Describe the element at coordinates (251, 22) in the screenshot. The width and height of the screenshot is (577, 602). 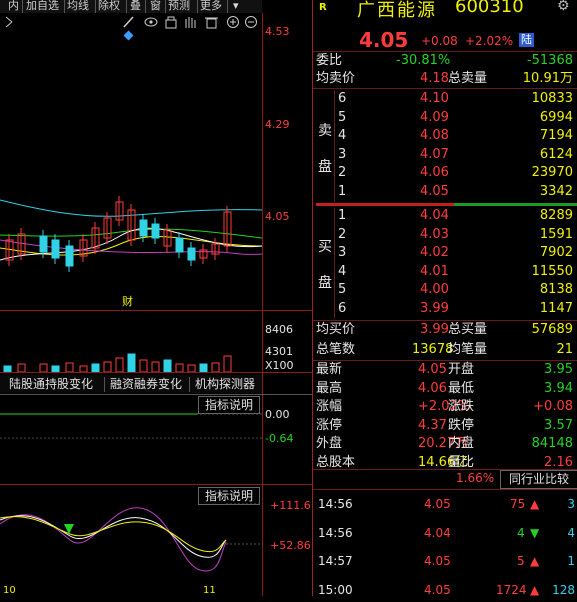
I see `zoom-out-icon` at that location.